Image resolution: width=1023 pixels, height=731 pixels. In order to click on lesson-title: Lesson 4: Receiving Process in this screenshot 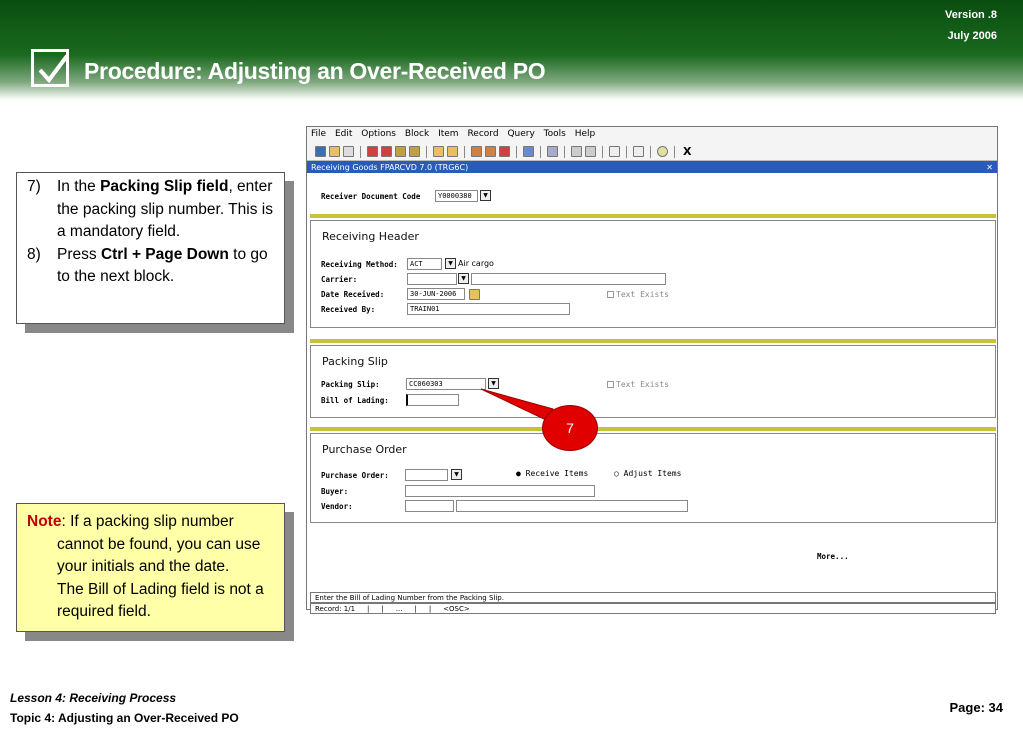, I will do `click(93, 698)`.